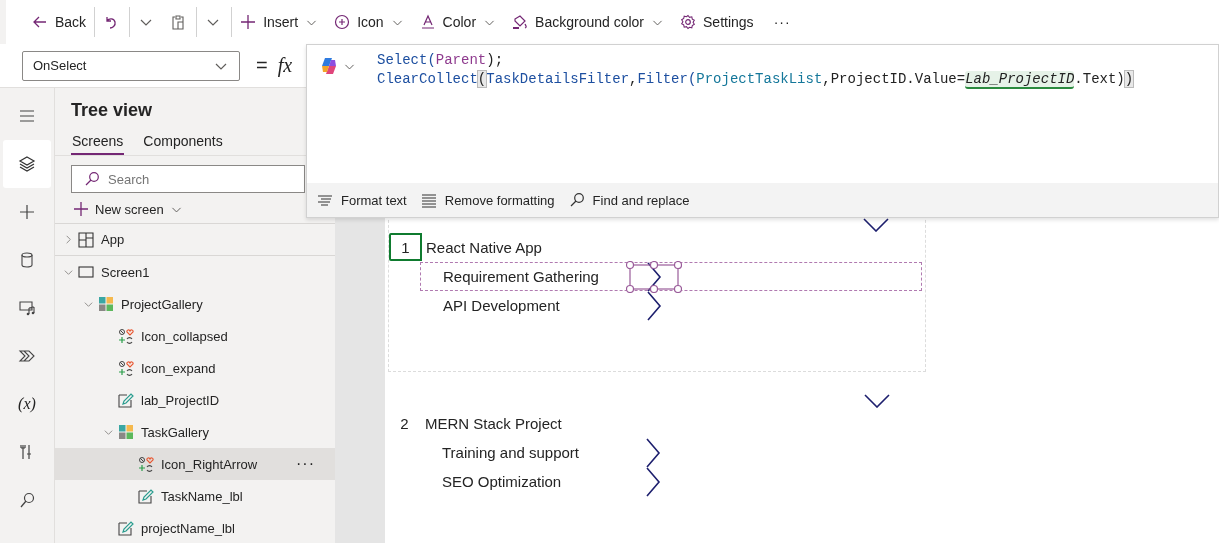 The width and height of the screenshot is (1219, 543). What do you see at coordinates (588, 22) in the screenshot?
I see `background-color-button: Background color` at bounding box center [588, 22].